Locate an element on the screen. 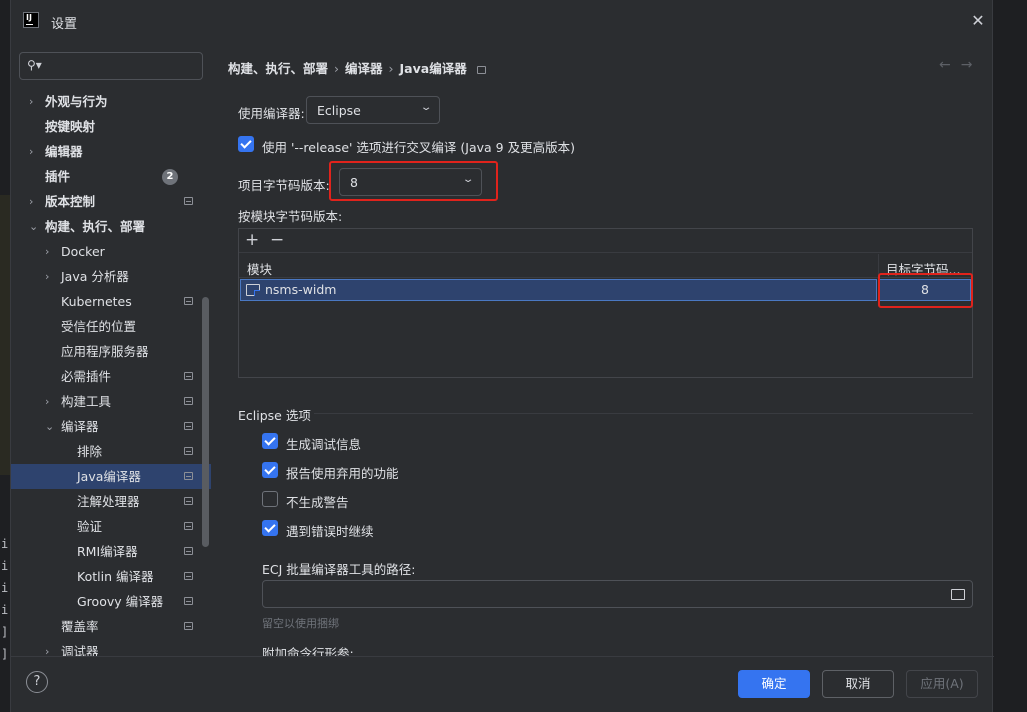  breadcrumb-item: 编译器 is located at coordinates (364, 68).